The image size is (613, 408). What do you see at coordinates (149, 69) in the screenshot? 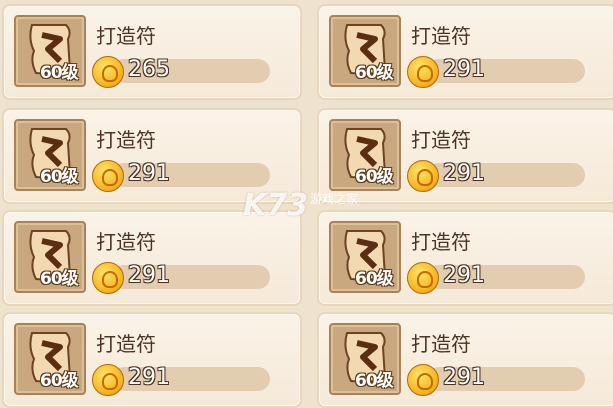
I see `item-price: 265` at bounding box center [149, 69].